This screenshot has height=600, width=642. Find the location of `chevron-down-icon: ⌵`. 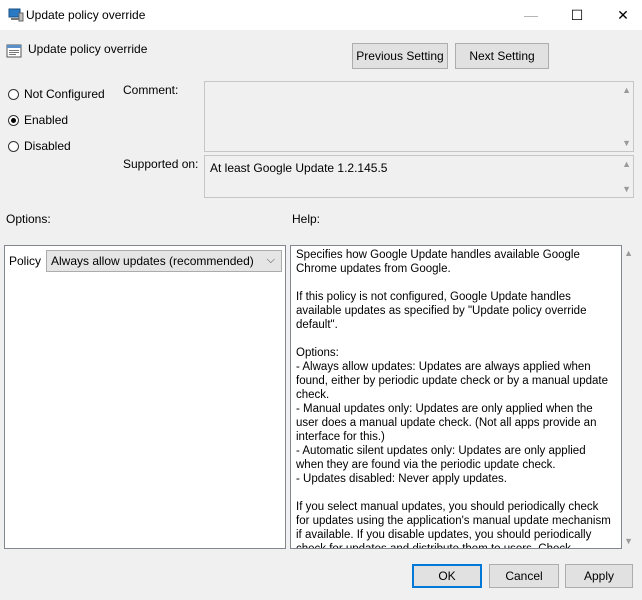

chevron-down-icon: ⌵ is located at coordinates (270, 260).